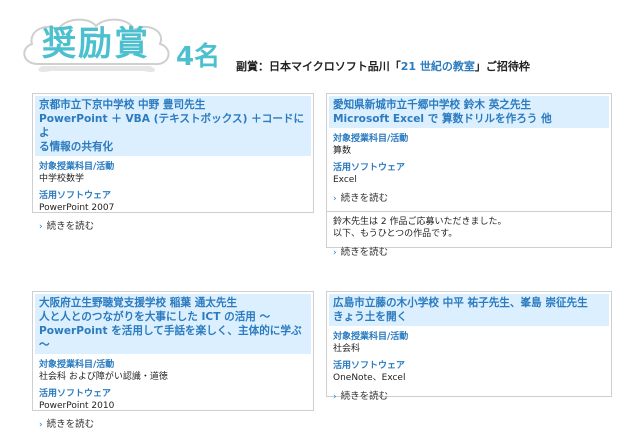  Describe the element at coordinates (170, 338) in the screenshot. I see `card-title-line: PowerPoint を活用して手話を楽しく、主体的に学ぶ 〜` at that location.